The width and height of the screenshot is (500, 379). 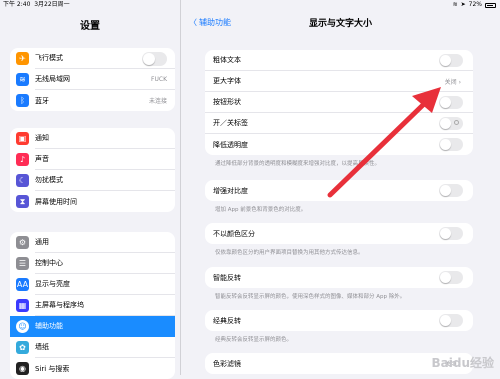 What do you see at coordinates (298, 164) in the screenshot?
I see `reduce-transparency-description: 通过降低部分背景的透明度和模糊度来增强对比度，以提高易读性。` at bounding box center [298, 164].